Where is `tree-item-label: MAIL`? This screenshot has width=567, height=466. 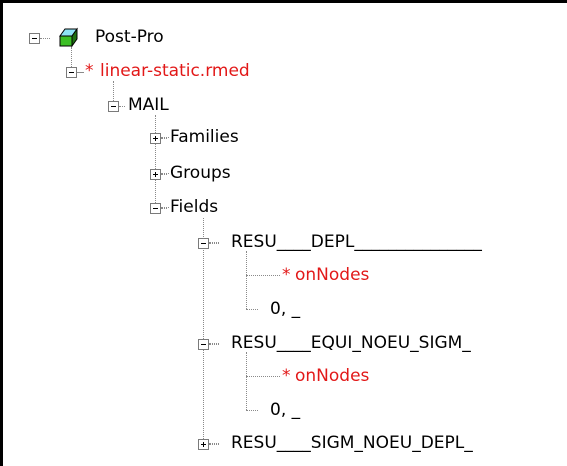
tree-item-label: MAIL is located at coordinates (148, 105).